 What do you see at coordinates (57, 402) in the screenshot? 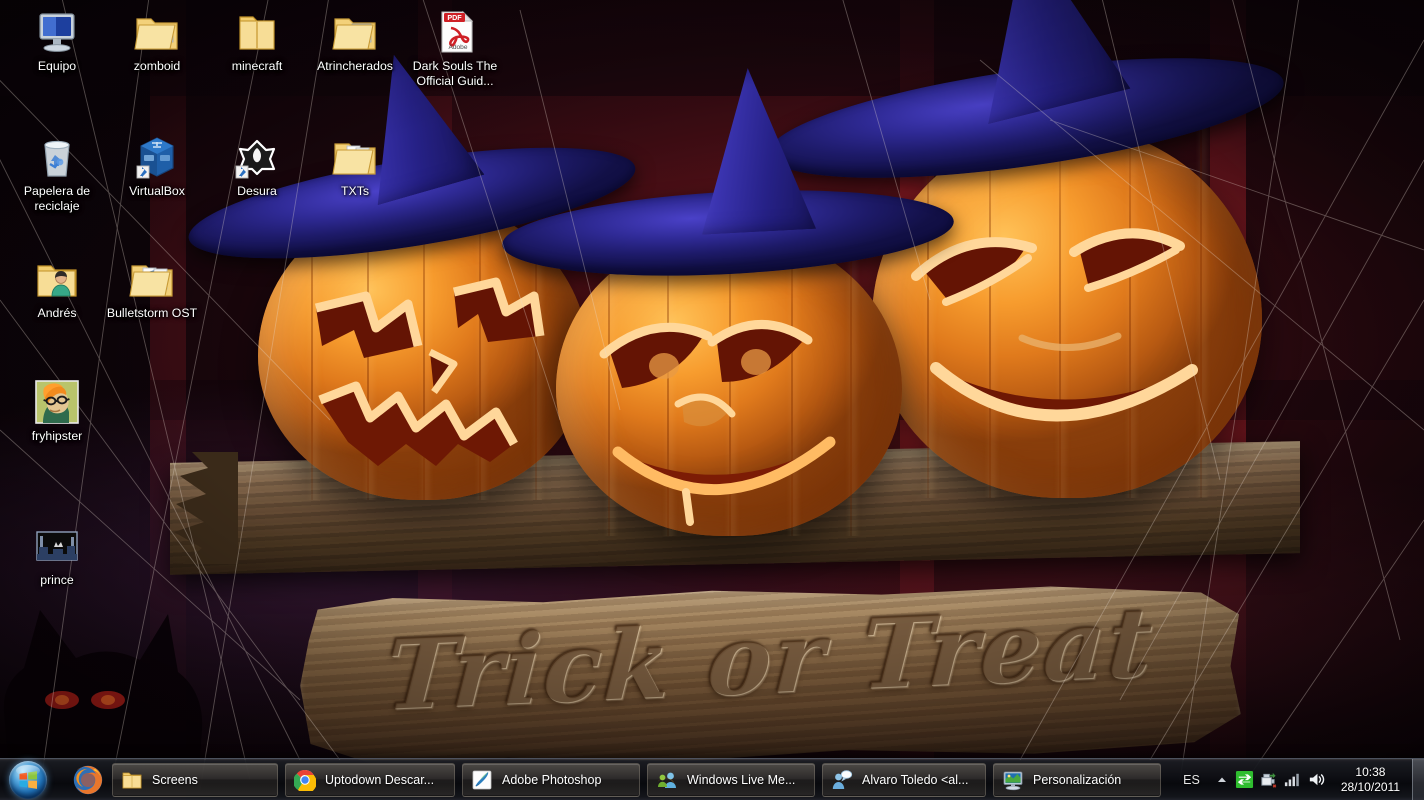
I see `image-fry-icon` at bounding box center [57, 402].